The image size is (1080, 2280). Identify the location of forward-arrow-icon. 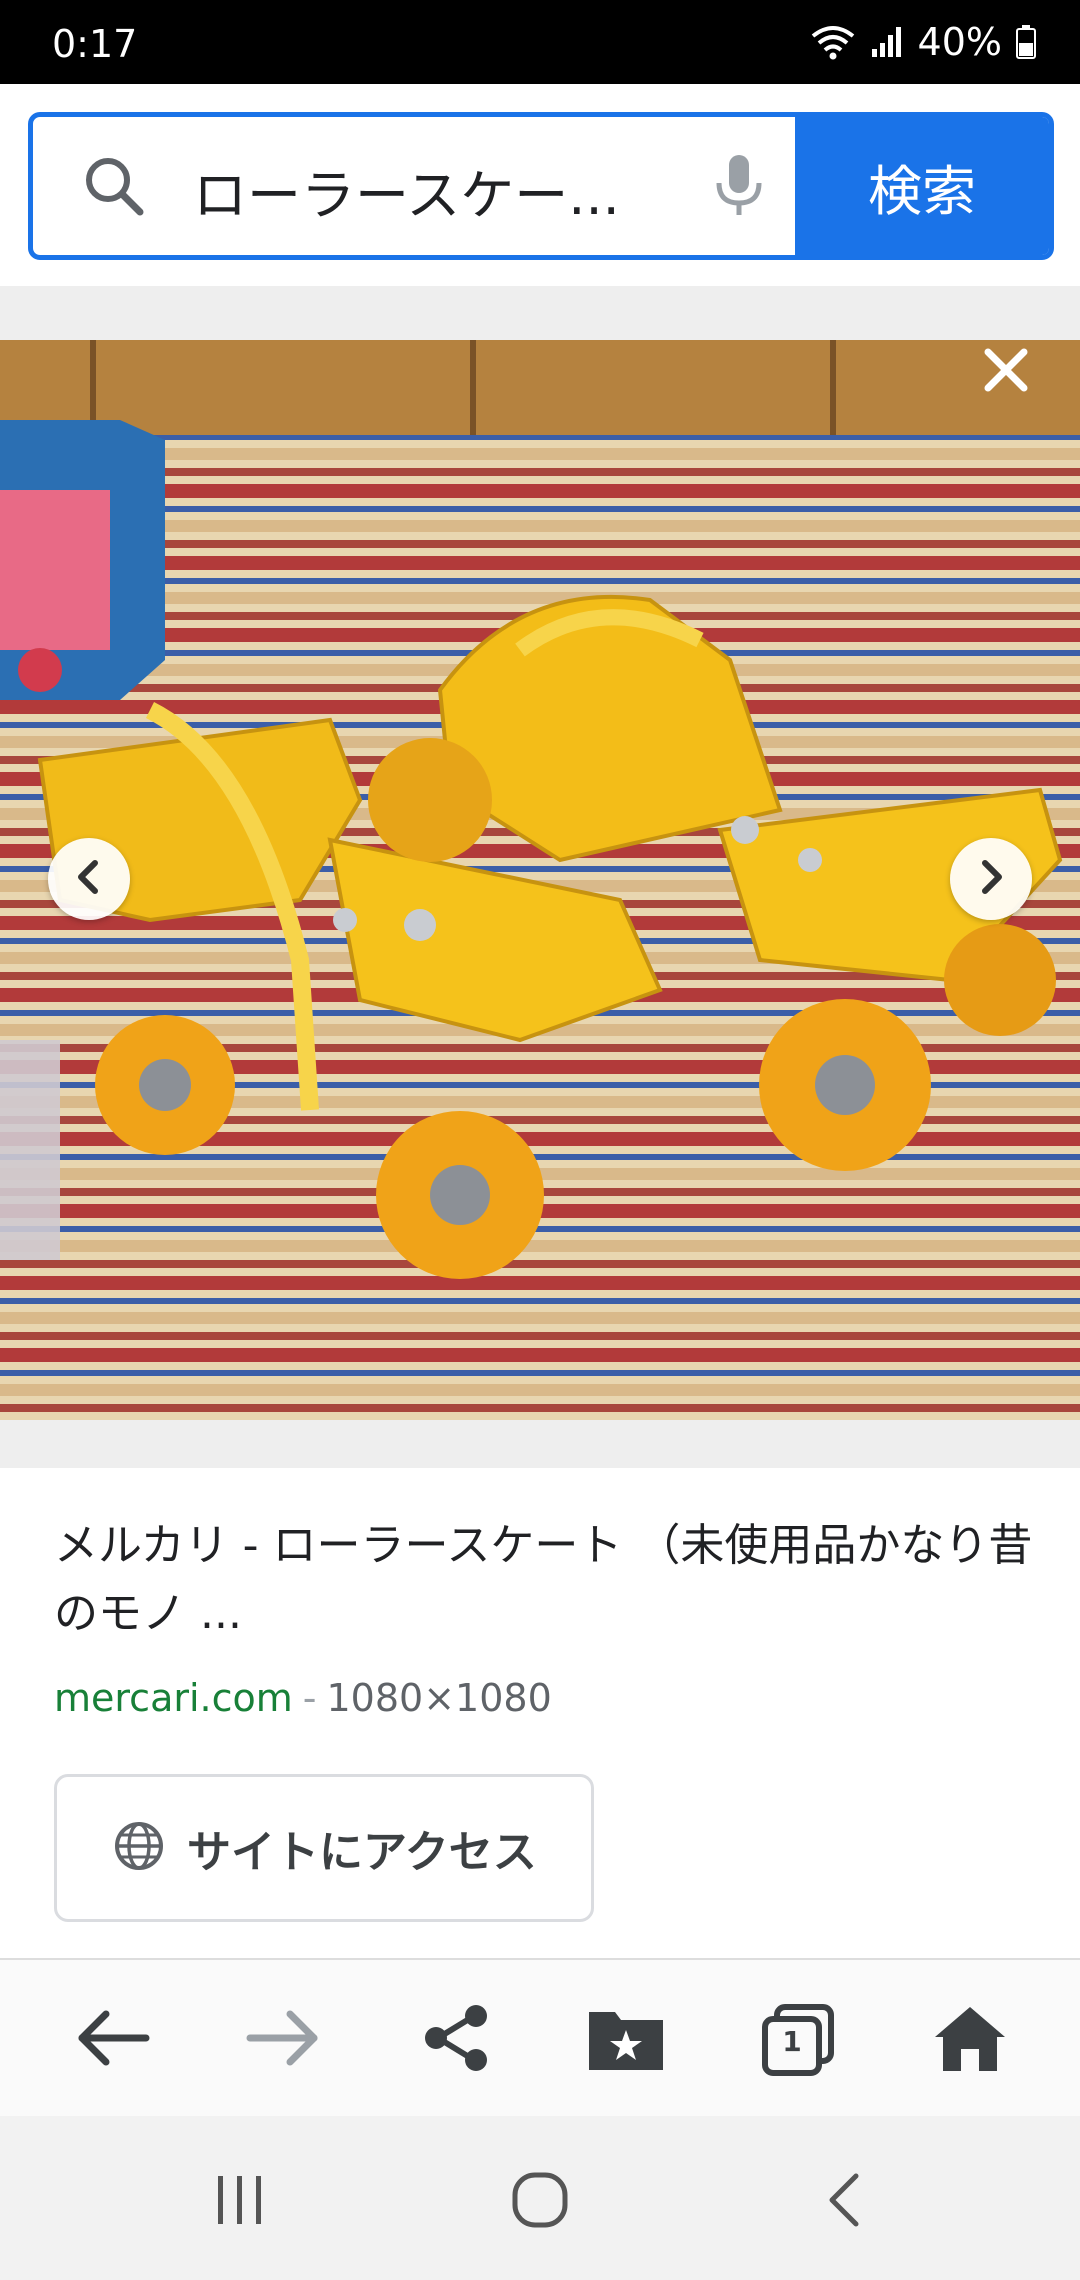
(284, 2040).